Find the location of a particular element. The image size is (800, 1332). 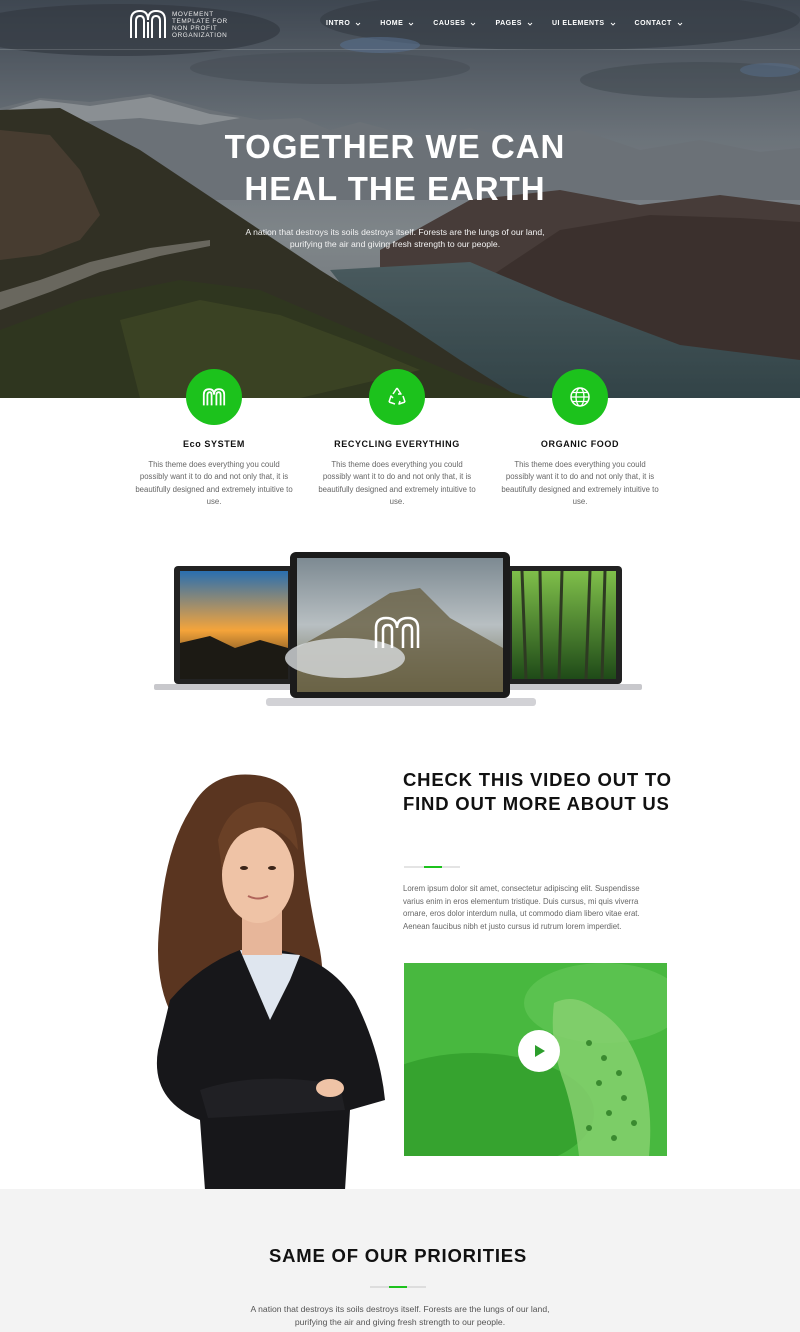

play-icon is located at coordinates (540, 1051).